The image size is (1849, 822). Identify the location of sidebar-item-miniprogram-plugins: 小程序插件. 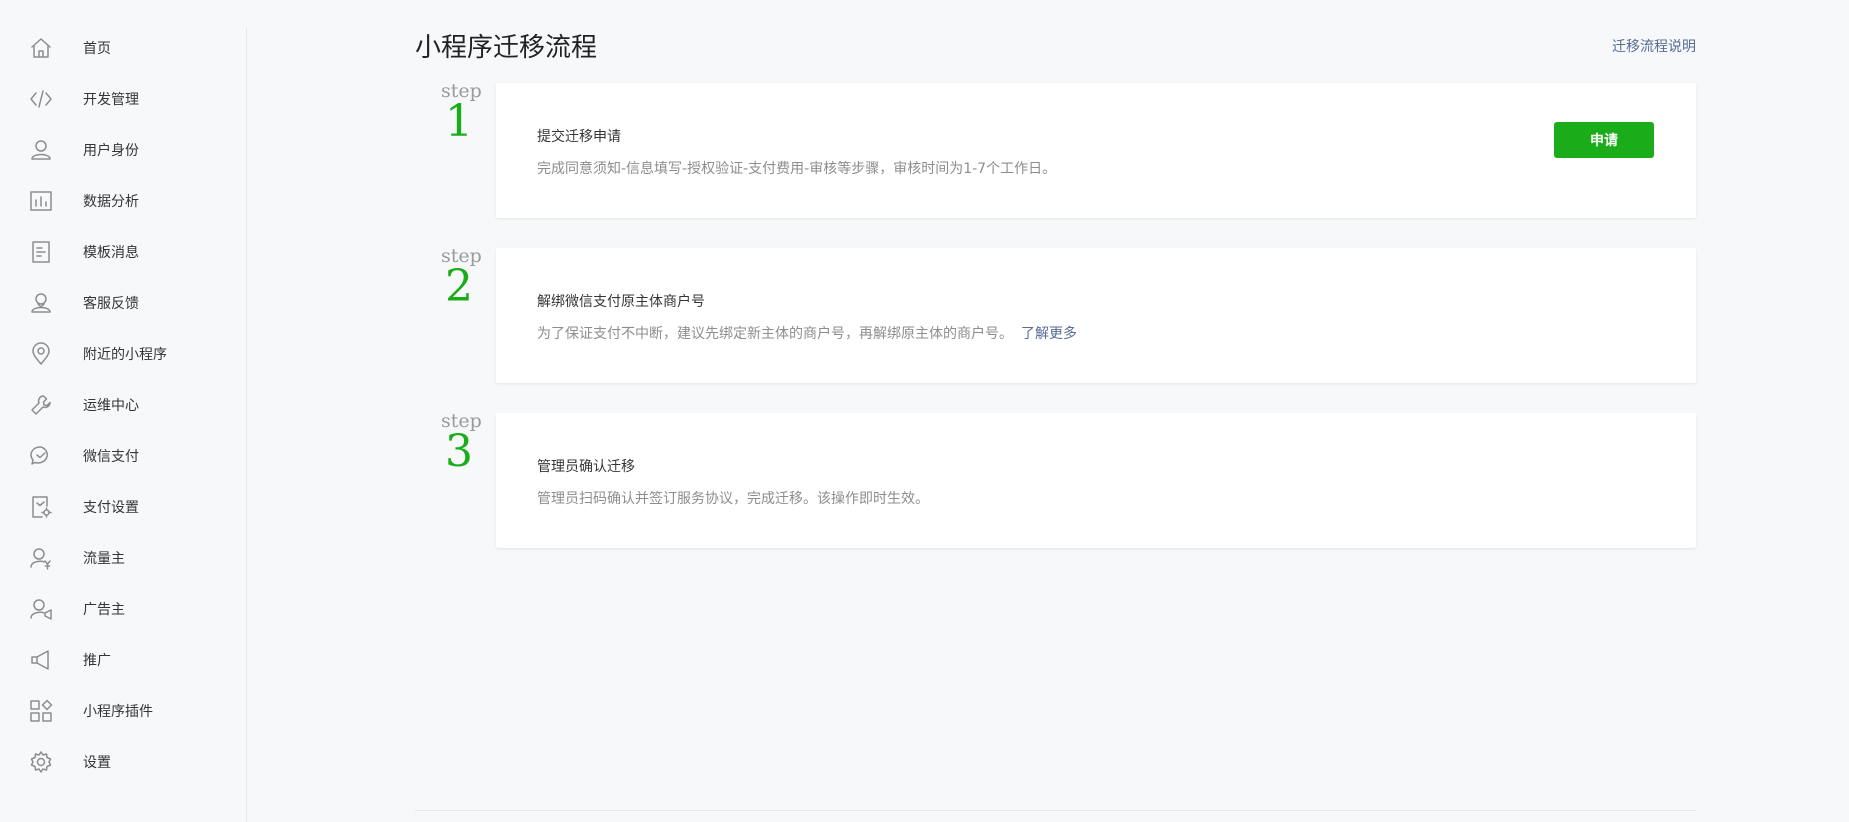
(123, 711).